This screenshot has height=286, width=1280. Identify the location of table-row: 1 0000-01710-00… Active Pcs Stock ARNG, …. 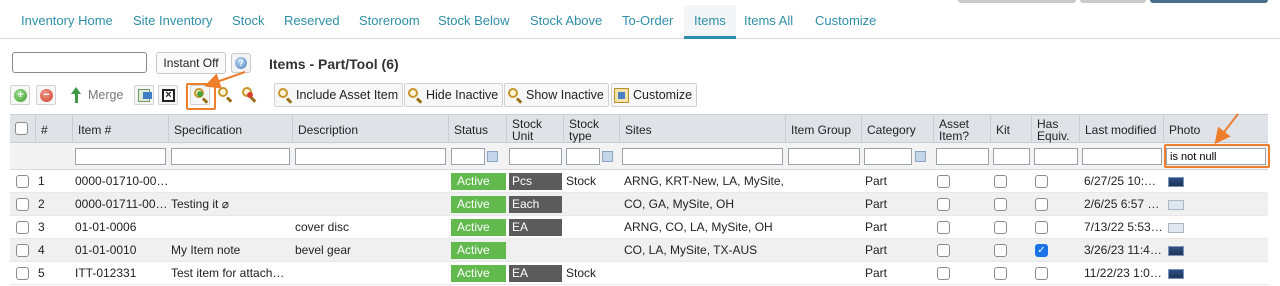
(639, 181).